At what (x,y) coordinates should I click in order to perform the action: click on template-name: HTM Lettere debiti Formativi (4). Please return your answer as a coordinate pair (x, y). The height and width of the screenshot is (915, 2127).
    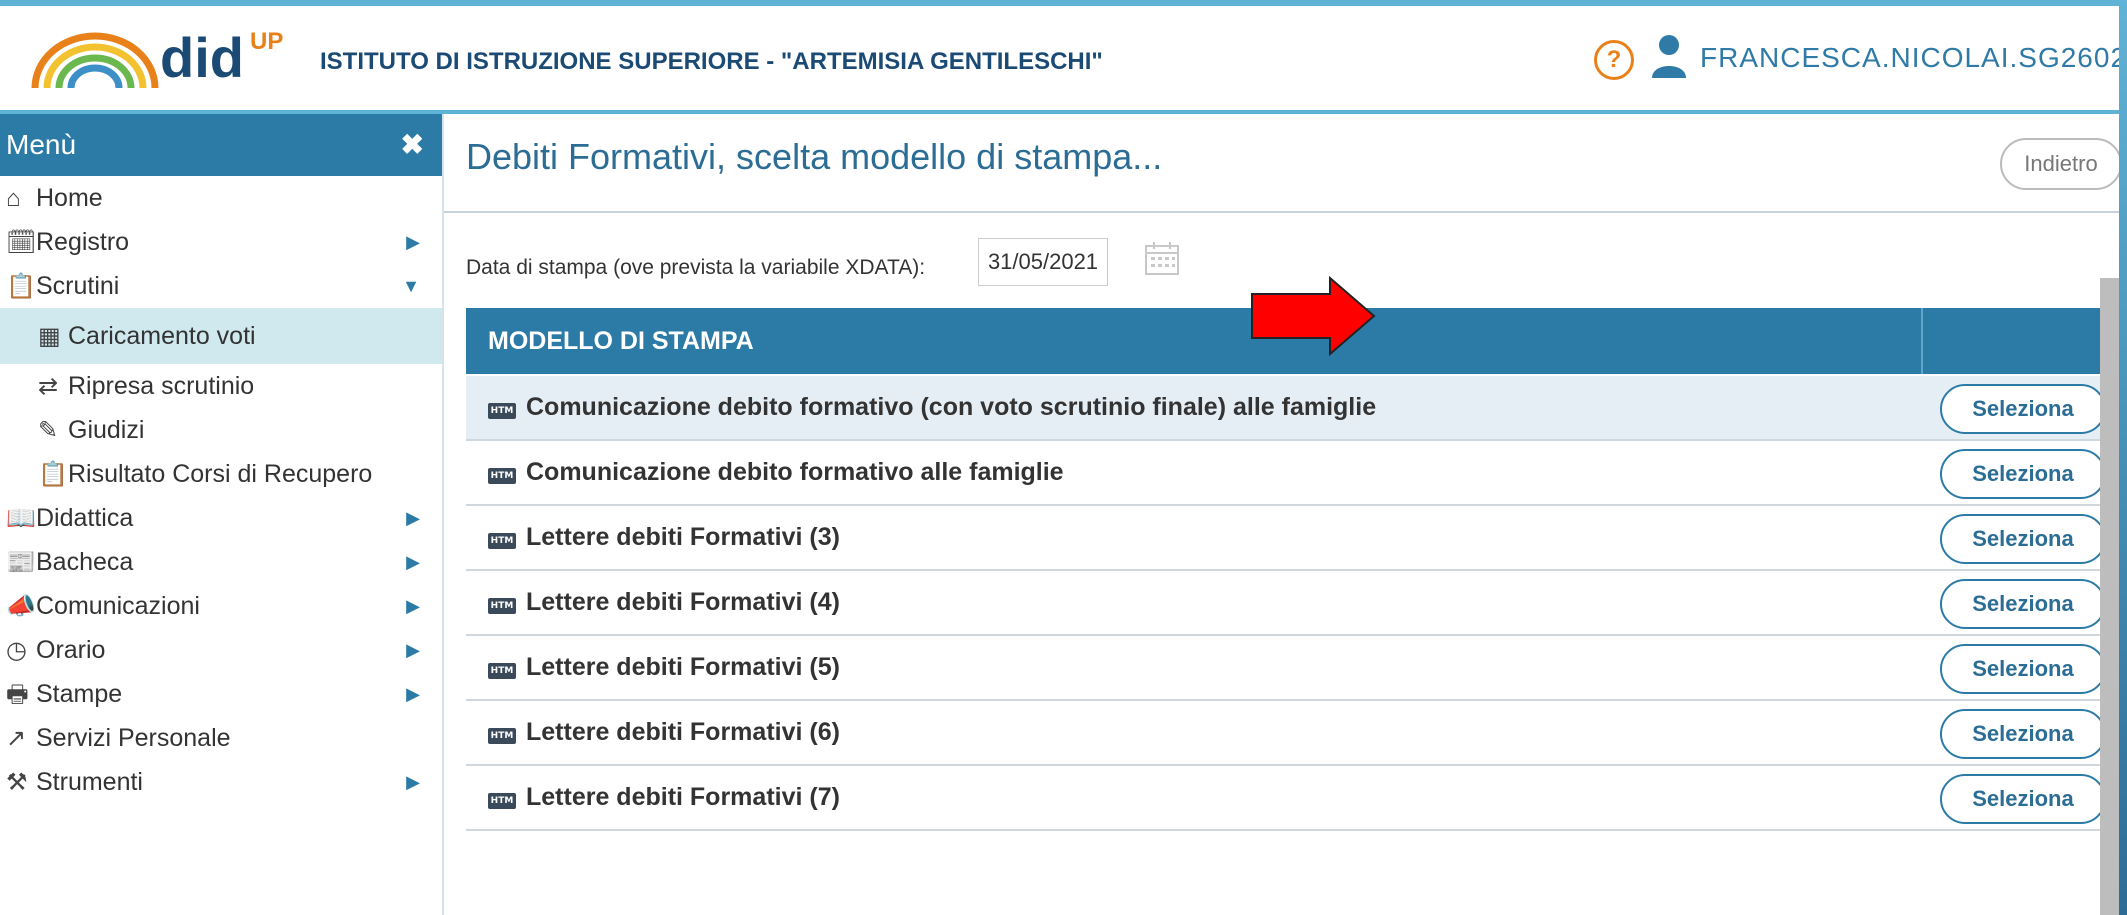
    Looking at the image, I should click on (664, 602).